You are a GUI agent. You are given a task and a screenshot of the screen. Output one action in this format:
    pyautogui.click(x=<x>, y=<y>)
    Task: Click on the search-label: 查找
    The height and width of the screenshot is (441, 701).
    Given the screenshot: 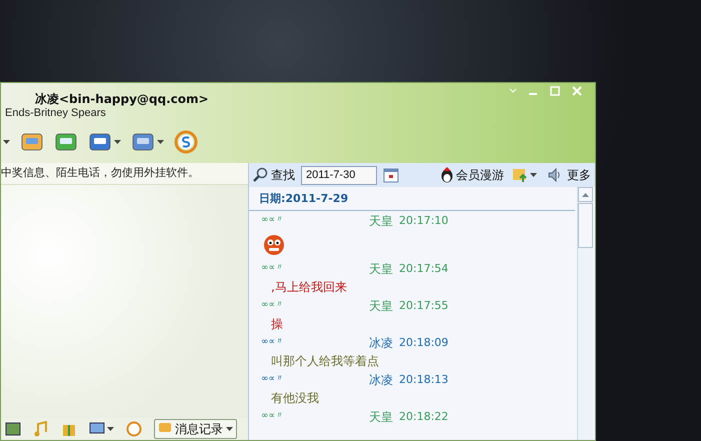 What is the action you would take?
    pyautogui.click(x=283, y=175)
    